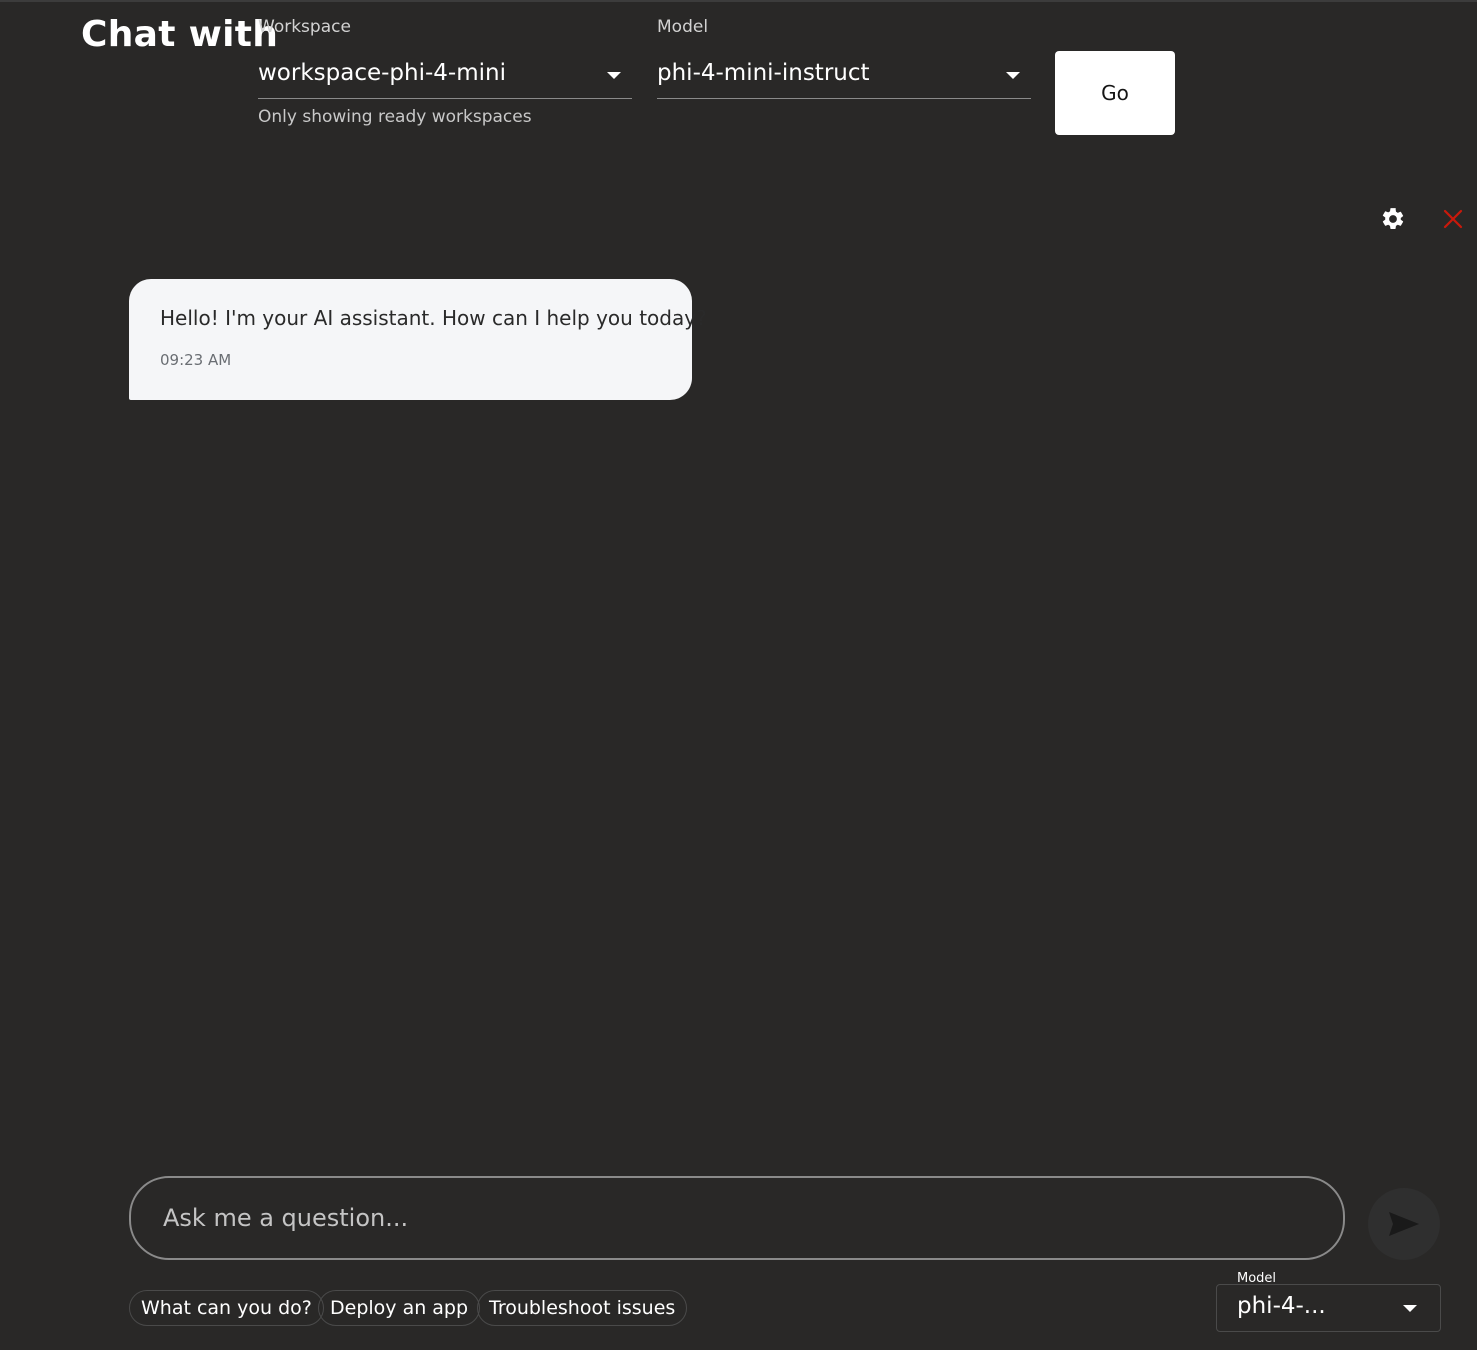  What do you see at coordinates (738, 1) in the screenshot?
I see `top-border` at bounding box center [738, 1].